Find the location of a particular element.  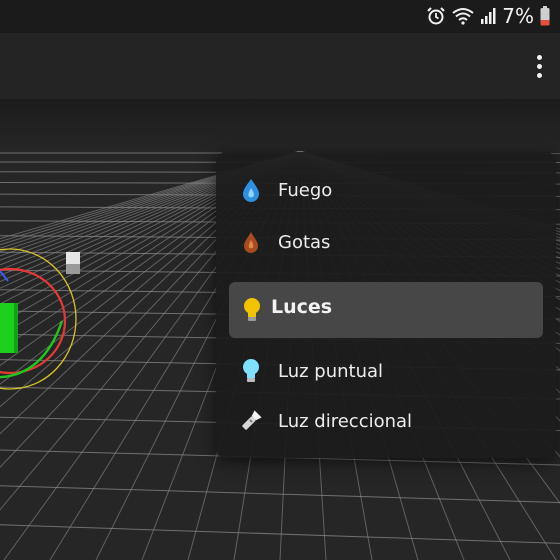

signal-icon is located at coordinates (488, 16).